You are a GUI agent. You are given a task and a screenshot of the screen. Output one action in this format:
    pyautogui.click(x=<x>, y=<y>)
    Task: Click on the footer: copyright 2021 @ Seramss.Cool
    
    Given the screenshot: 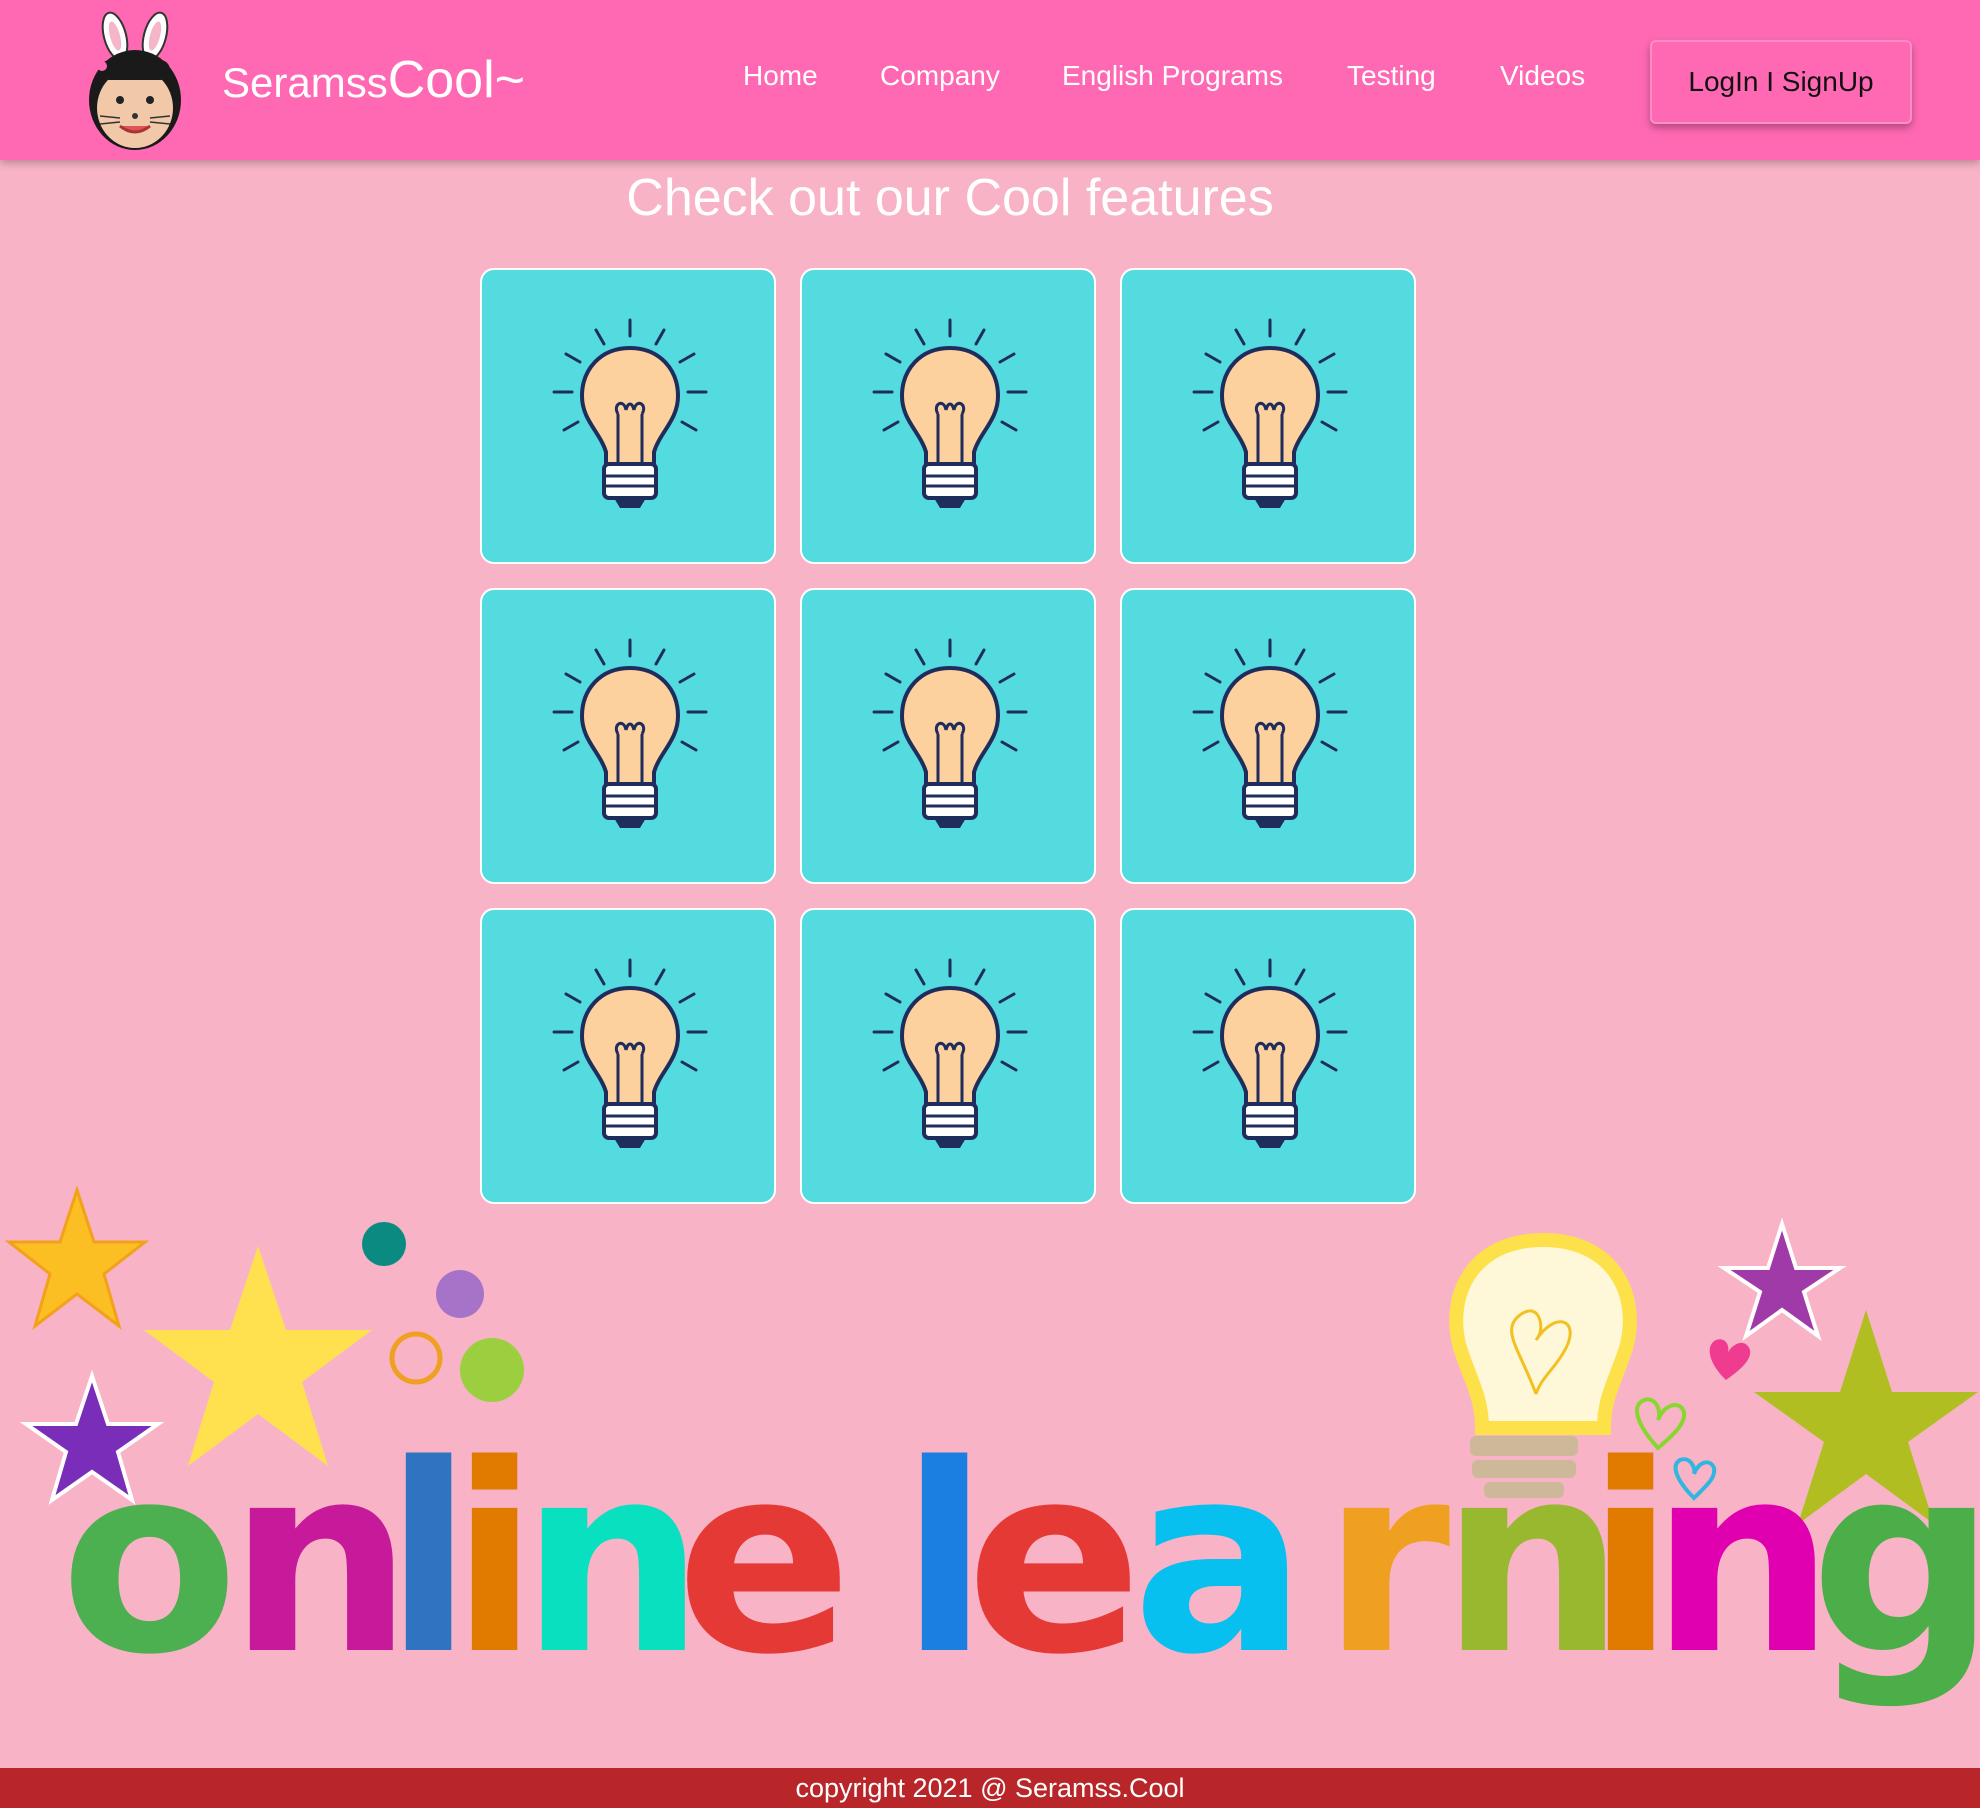 What is the action you would take?
    pyautogui.click(x=990, y=1788)
    